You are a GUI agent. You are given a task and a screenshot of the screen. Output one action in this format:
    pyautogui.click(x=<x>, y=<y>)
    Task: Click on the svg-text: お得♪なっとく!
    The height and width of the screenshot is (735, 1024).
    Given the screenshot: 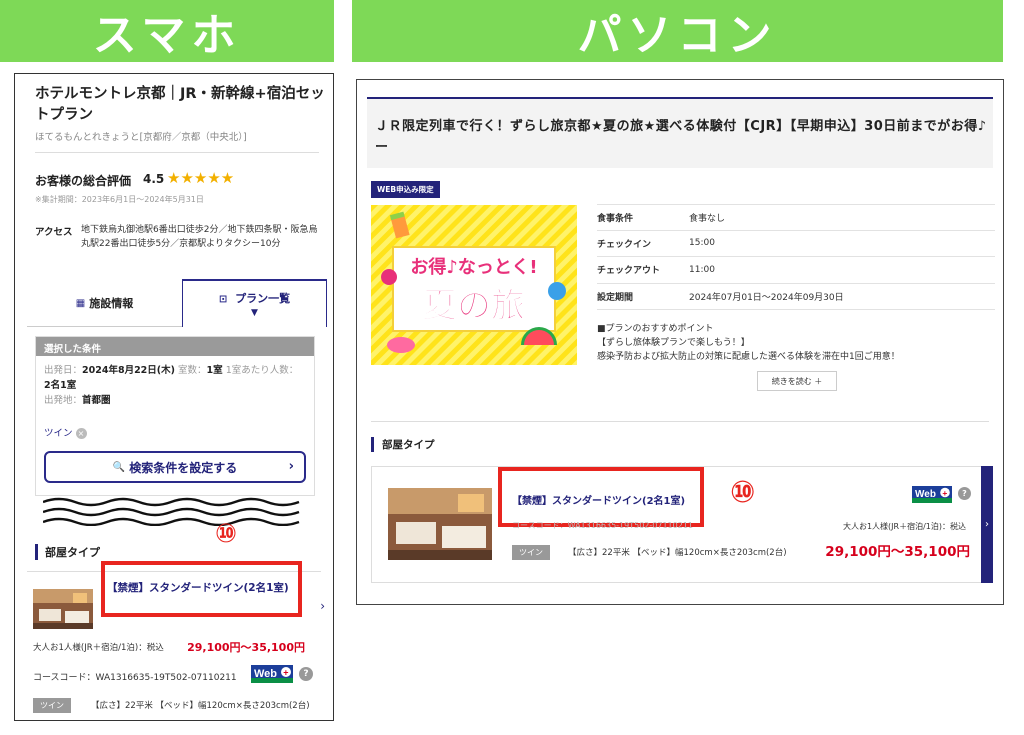 What is the action you would take?
    pyautogui.click(x=473, y=267)
    